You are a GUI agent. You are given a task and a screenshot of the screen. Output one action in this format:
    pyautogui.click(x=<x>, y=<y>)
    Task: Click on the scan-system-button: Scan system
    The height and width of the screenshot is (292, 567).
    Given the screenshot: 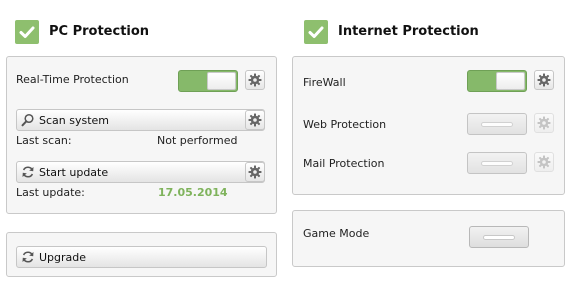 What is the action you would take?
    pyautogui.click(x=140, y=120)
    